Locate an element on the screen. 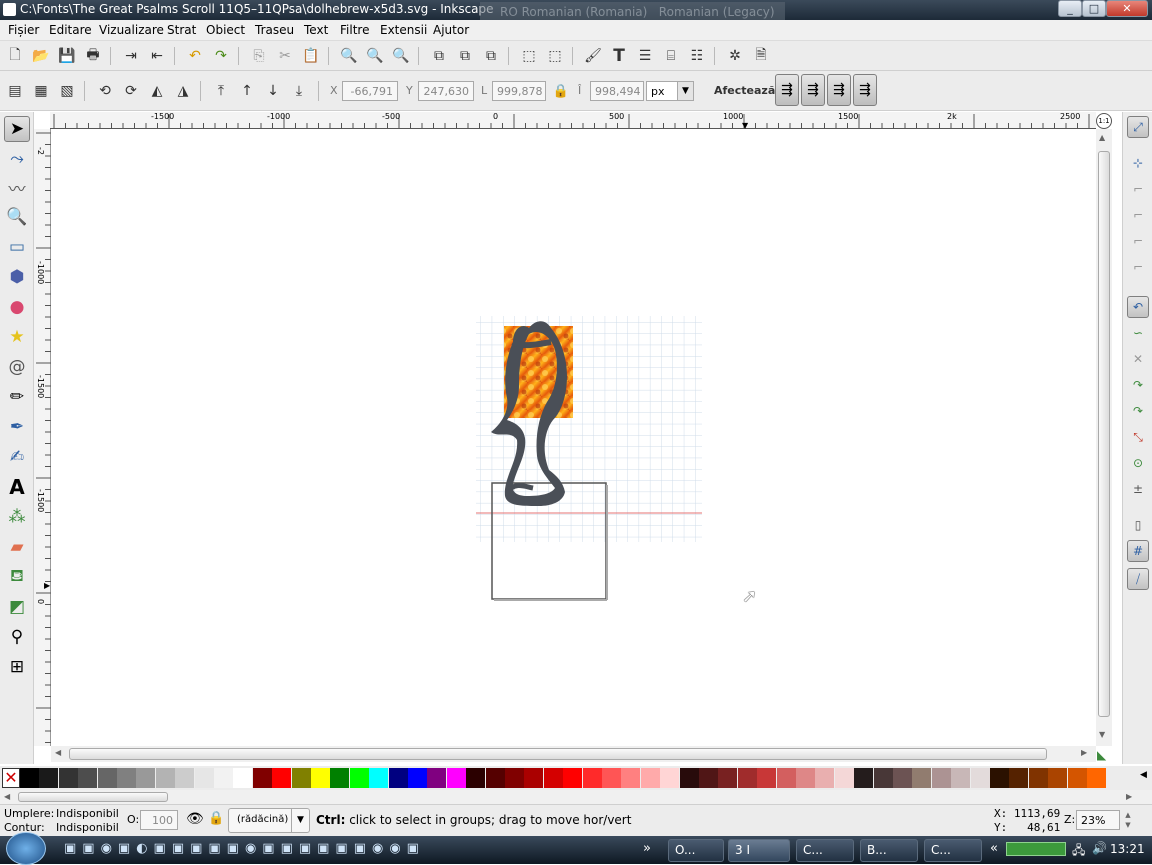 The height and width of the screenshot is (865, 1152). clone-icon: ⧉ is located at coordinates (465, 56).